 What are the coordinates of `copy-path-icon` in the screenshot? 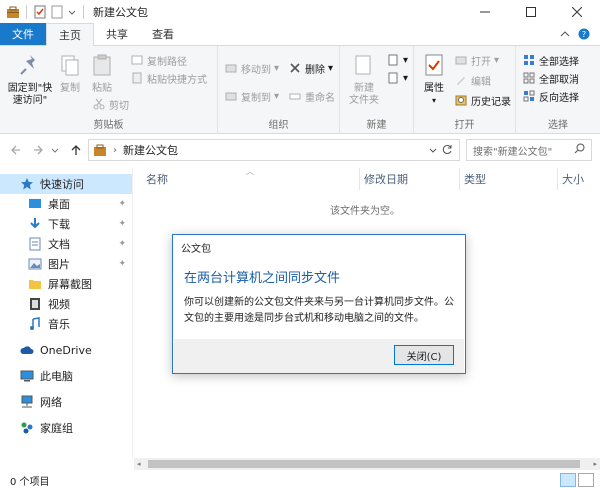 It's located at (137, 60).